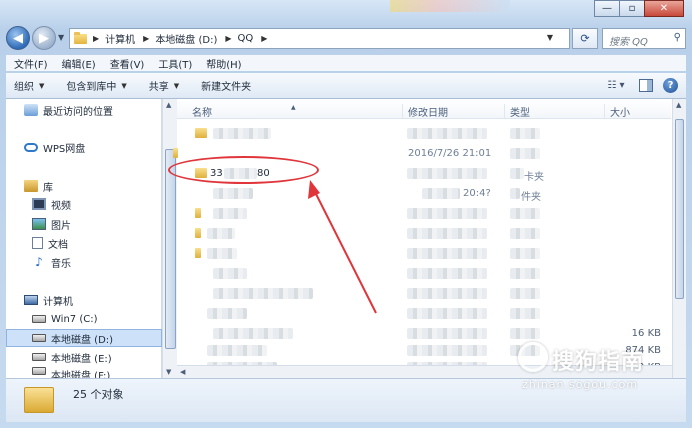 The image size is (692, 428). What do you see at coordinates (182, 372) in the screenshot?
I see `scroll-left-icon: ◀` at bounding box center [182, 372].